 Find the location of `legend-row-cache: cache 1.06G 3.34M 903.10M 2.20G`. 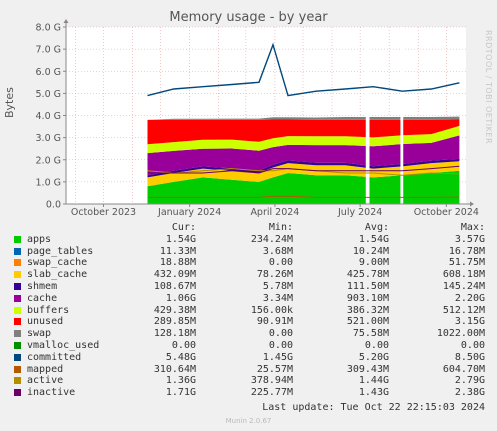

legend-row-cache: cache 1.06G 3.34M 903.10M 2.20G is located at coordinates (248, 299).